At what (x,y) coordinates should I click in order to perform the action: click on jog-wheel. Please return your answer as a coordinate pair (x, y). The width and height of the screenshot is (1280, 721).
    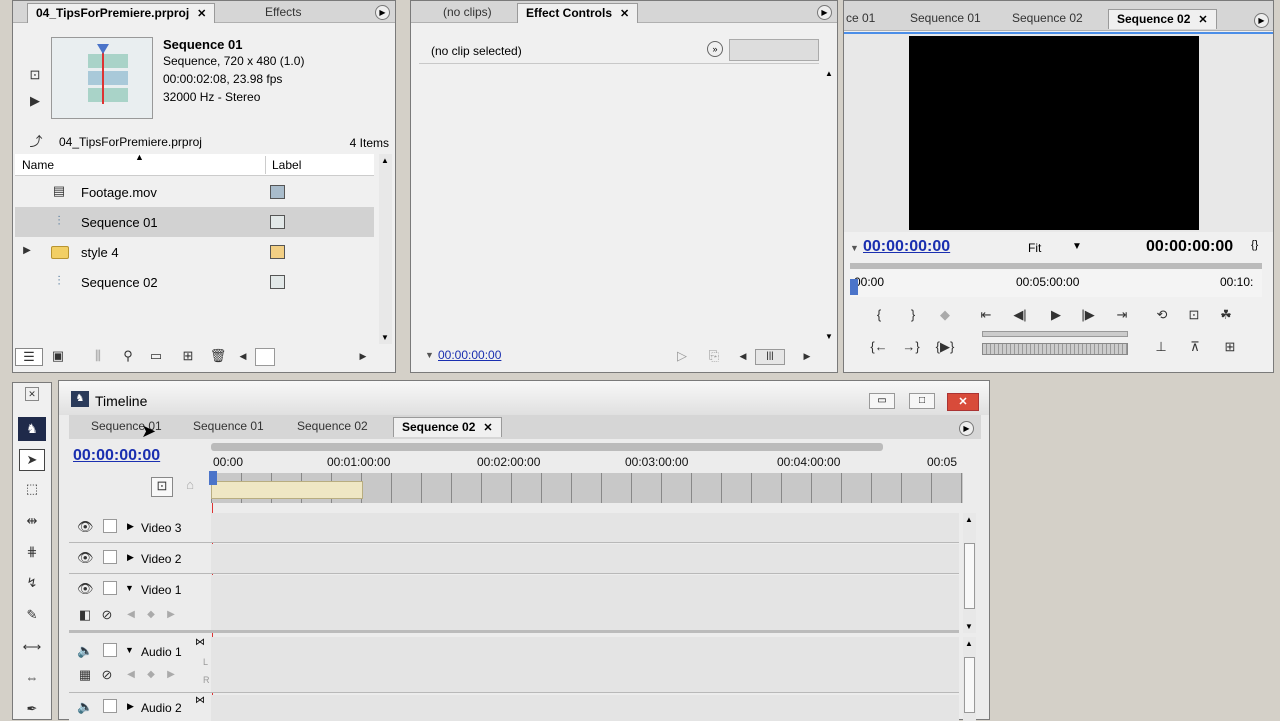
    Looking at the image, I should click on (1055, 349).